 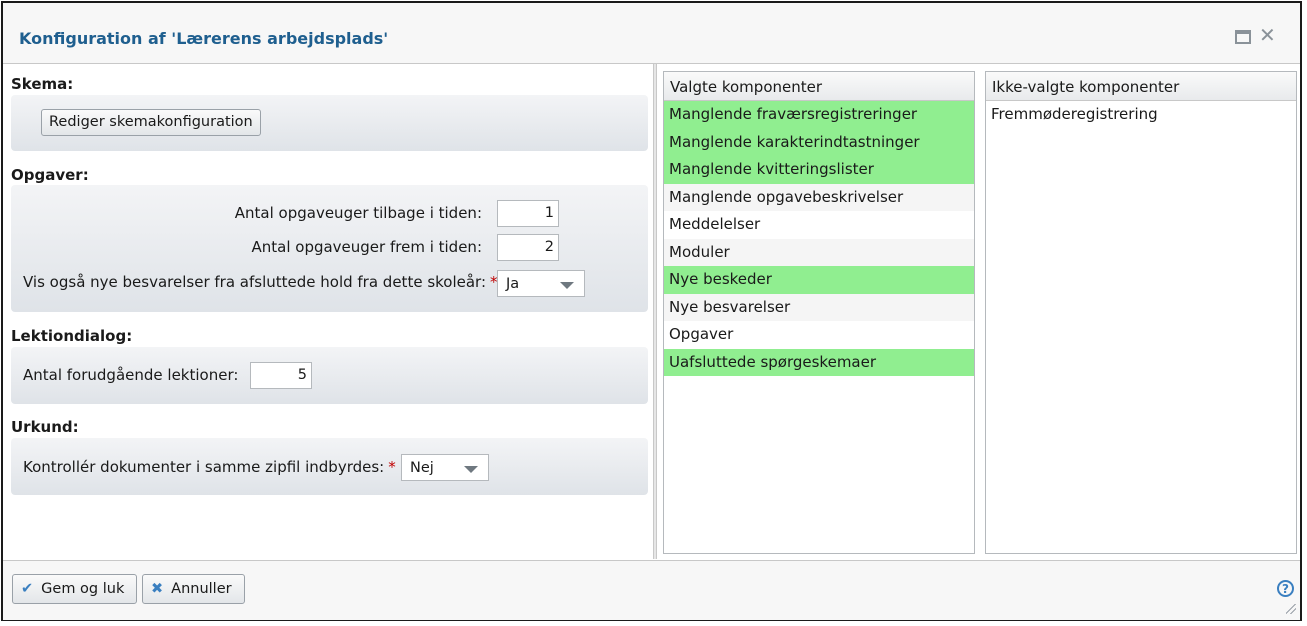 What do you see at coordinates (819, 142) in the screenshot?
I see `list-item: Manglende karakterindtastninger` at bounding box center [819, 142].